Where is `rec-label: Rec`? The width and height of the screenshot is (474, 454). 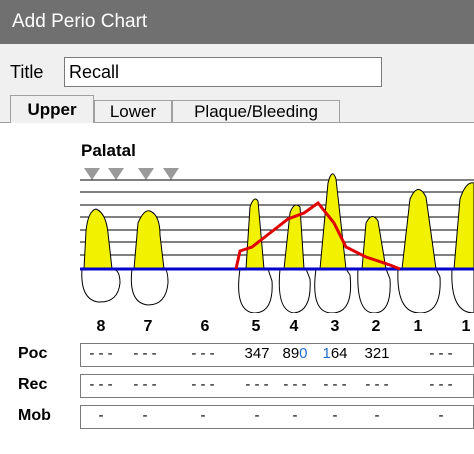
rec-label: Rec is located at coordinates (33, 384).